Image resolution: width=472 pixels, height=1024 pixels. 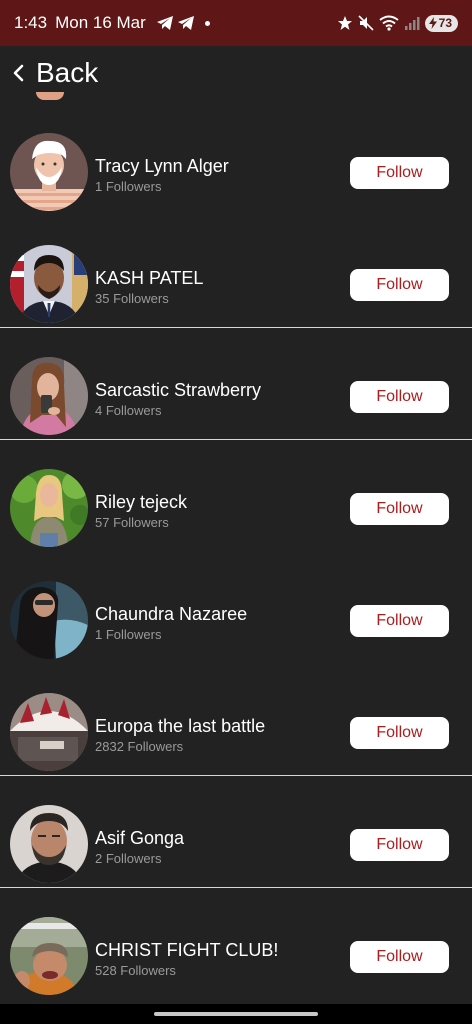 I want to click on status-time: 1:43, so click(x=31, y=22).